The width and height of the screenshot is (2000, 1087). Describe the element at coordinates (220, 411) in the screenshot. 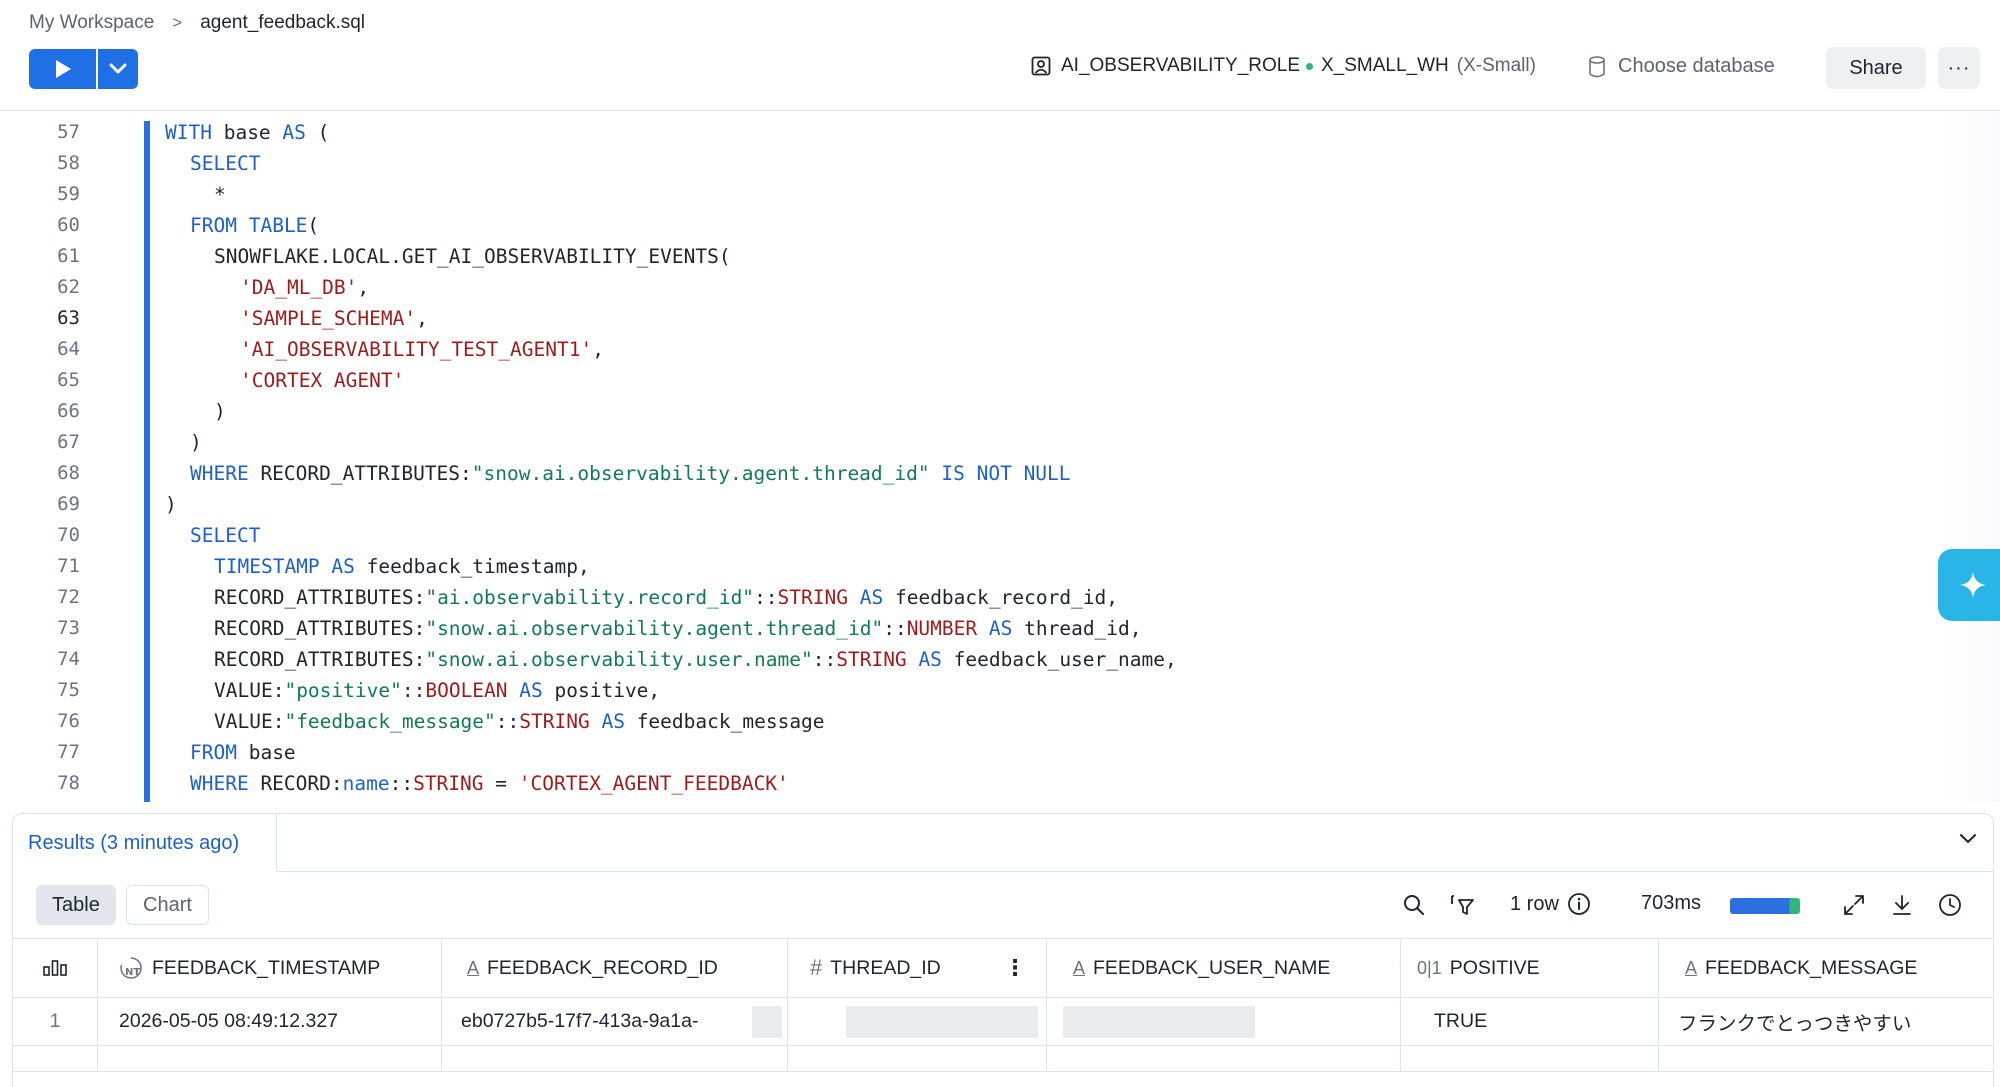

I see `code-line-66: )` at that location.